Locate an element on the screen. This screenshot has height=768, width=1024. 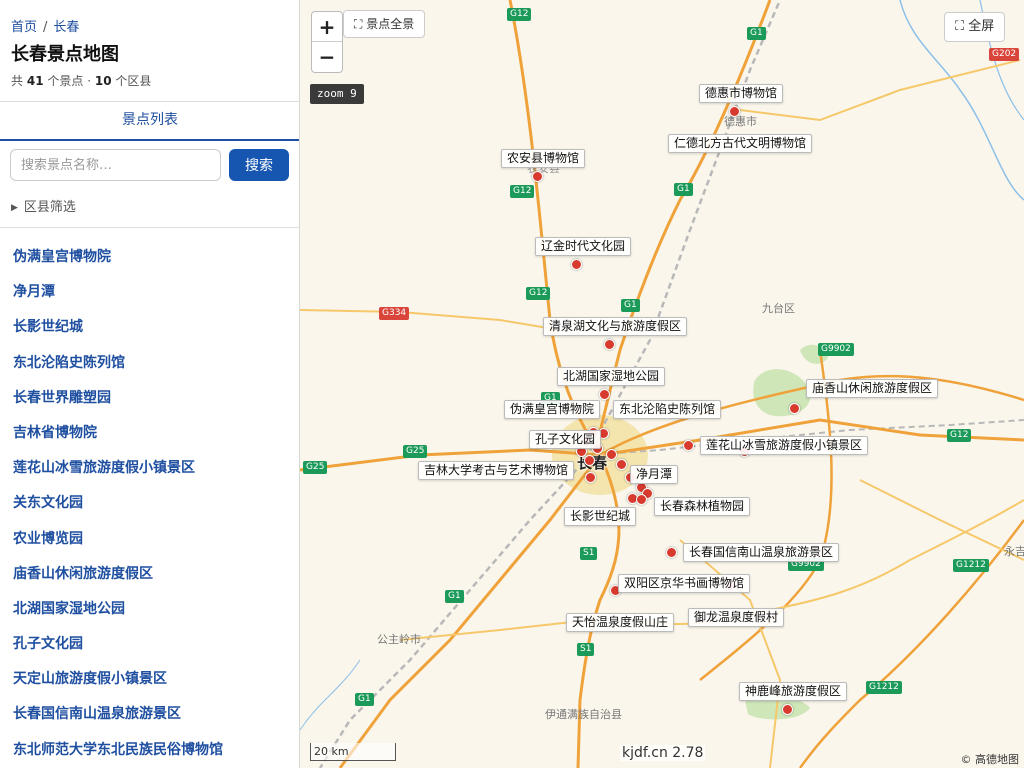
road-shield: G9902 is located at coordinates (836, 349).